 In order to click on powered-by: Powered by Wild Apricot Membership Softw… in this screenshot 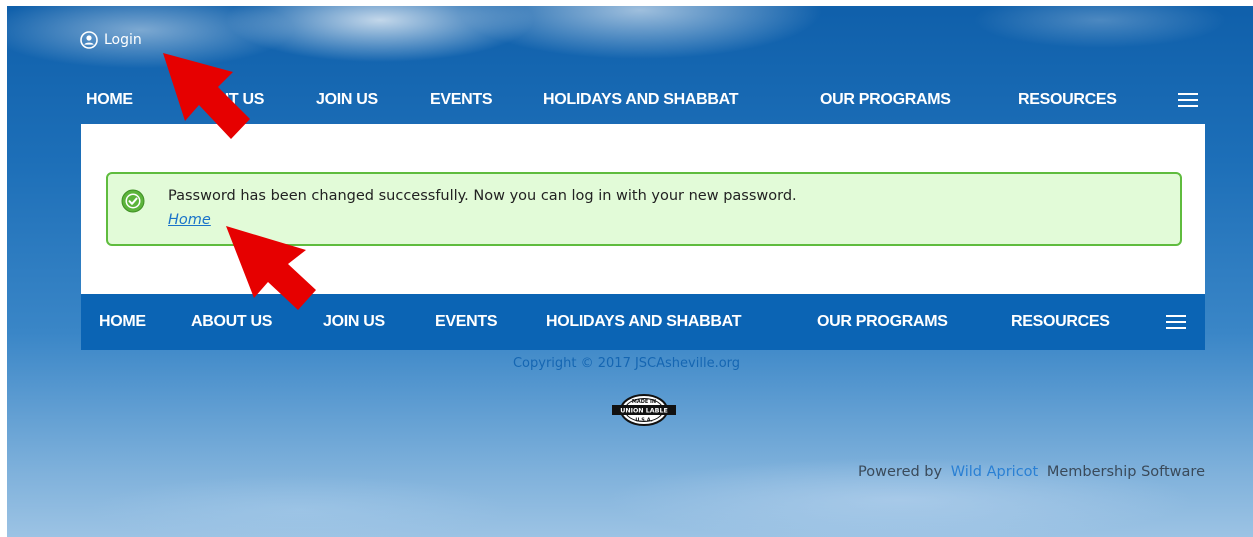, I will do `click(1031, 472)`.